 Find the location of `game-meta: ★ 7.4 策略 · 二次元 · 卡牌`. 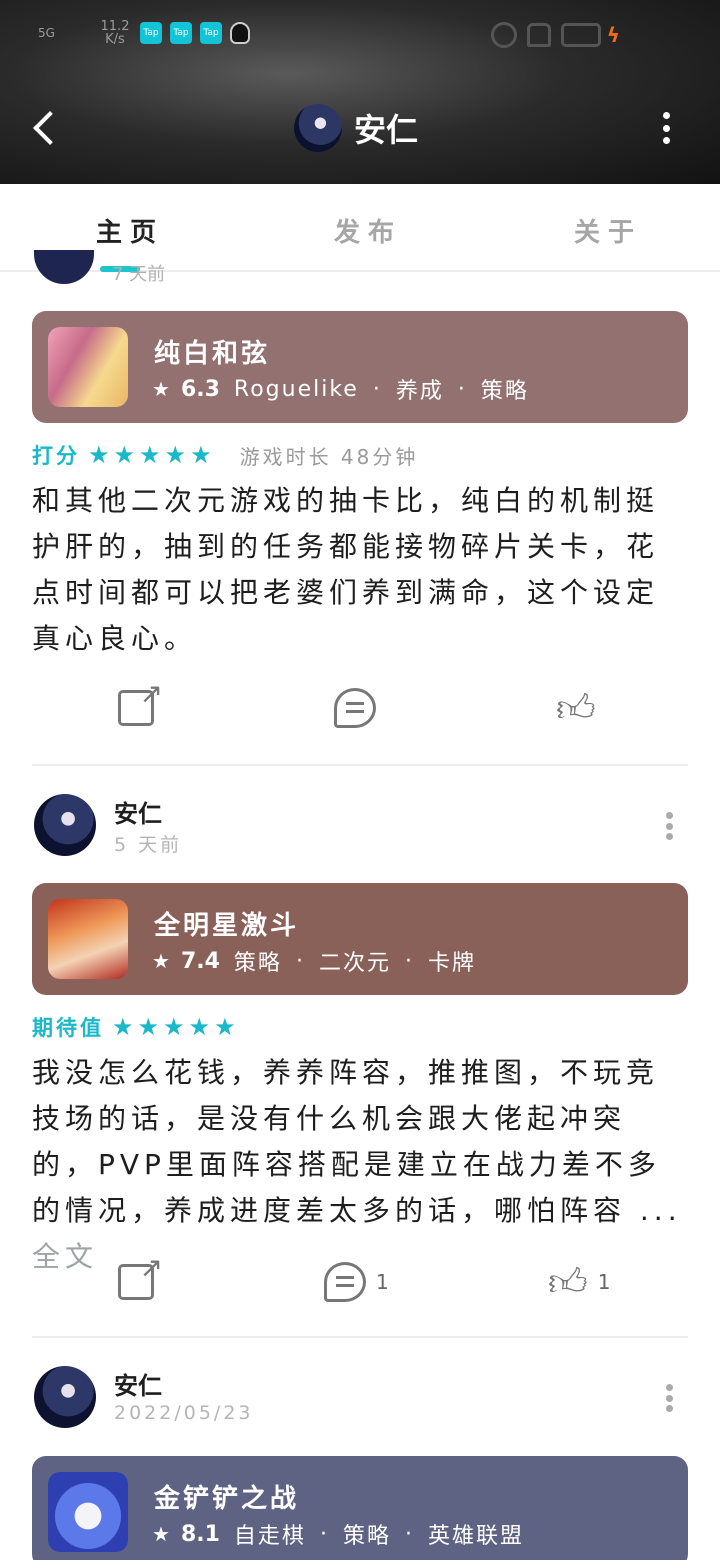

game-meta: ★ 7.4 策略 · 二次元 · 卡牌 is located at coordinates (314, 961).